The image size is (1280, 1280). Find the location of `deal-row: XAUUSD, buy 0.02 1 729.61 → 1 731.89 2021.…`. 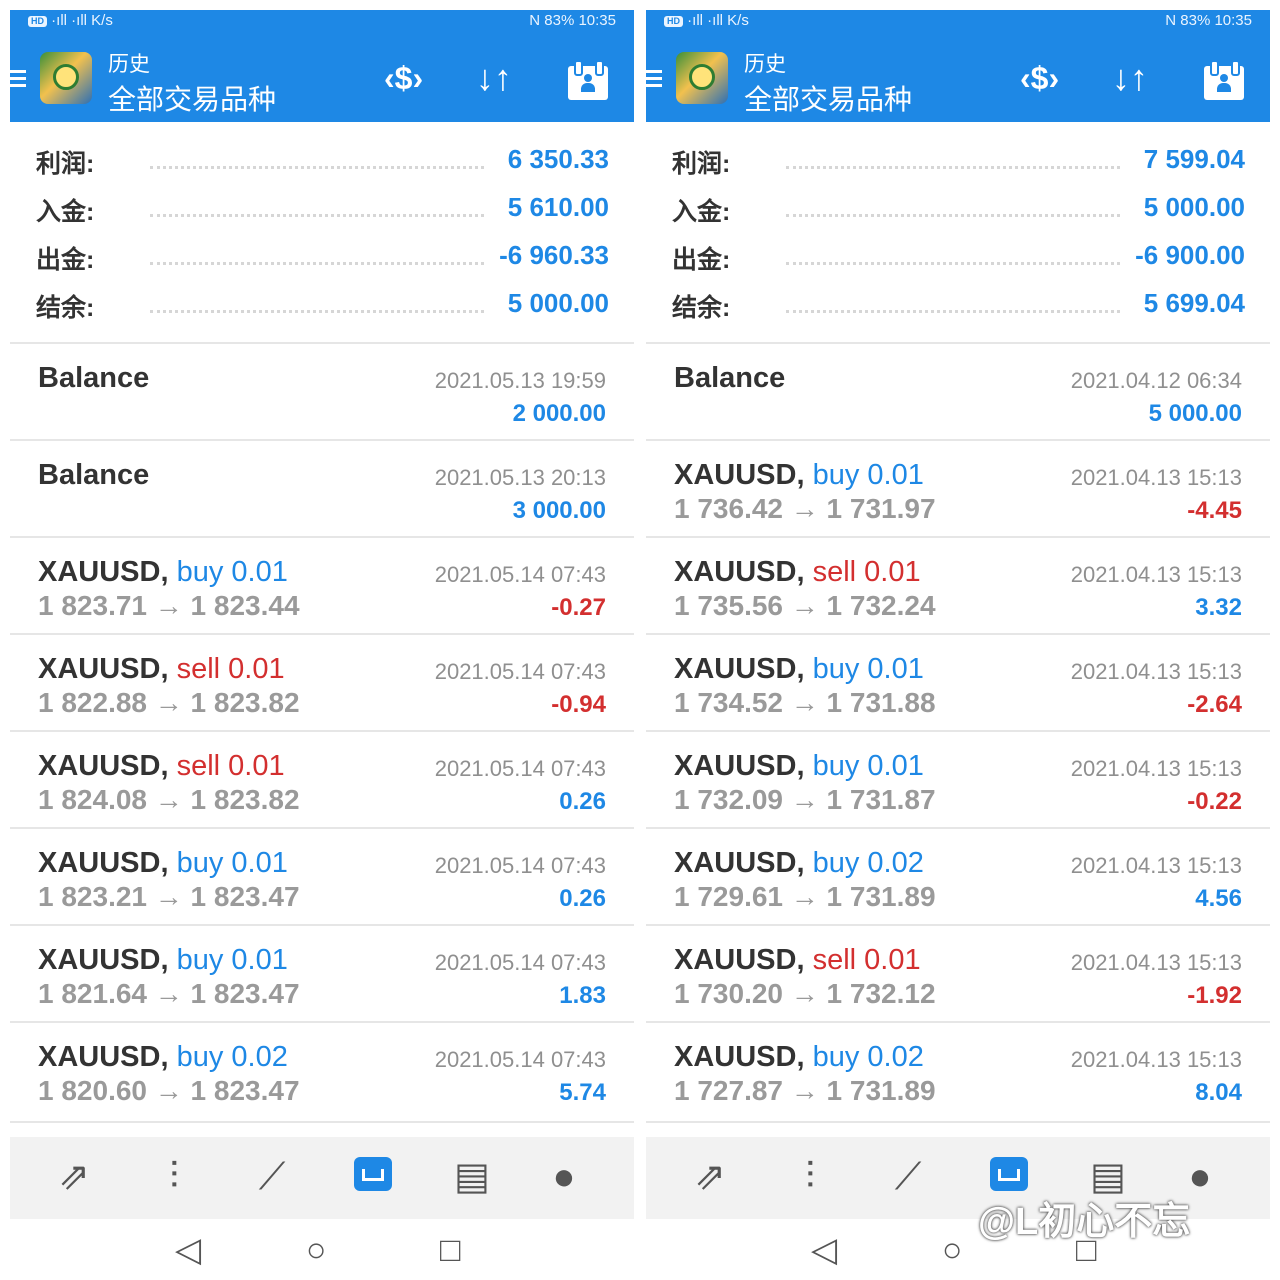

deal-row: XAUUSD, buy 0.02 1 729.61 → 1 731.89 2021.… is located at coordinates (958, 875).